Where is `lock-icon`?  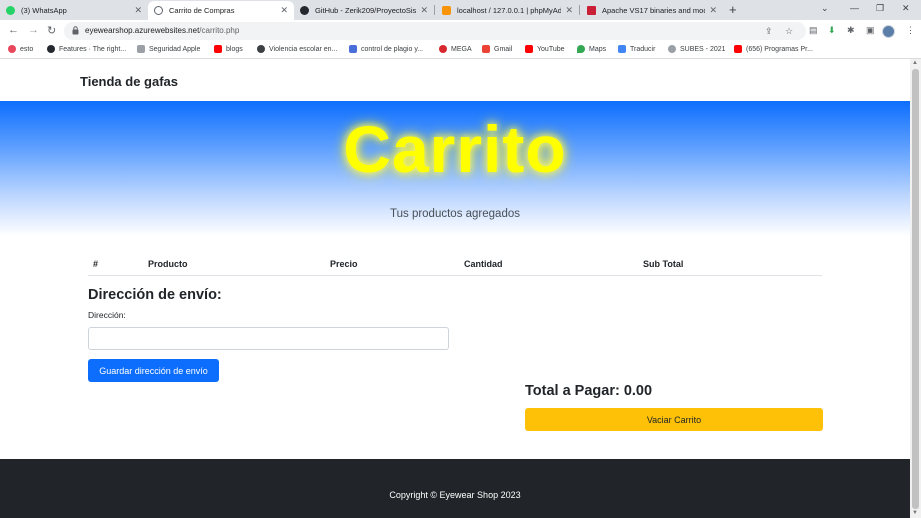
lock-icon is located at coordinates (75, 30).